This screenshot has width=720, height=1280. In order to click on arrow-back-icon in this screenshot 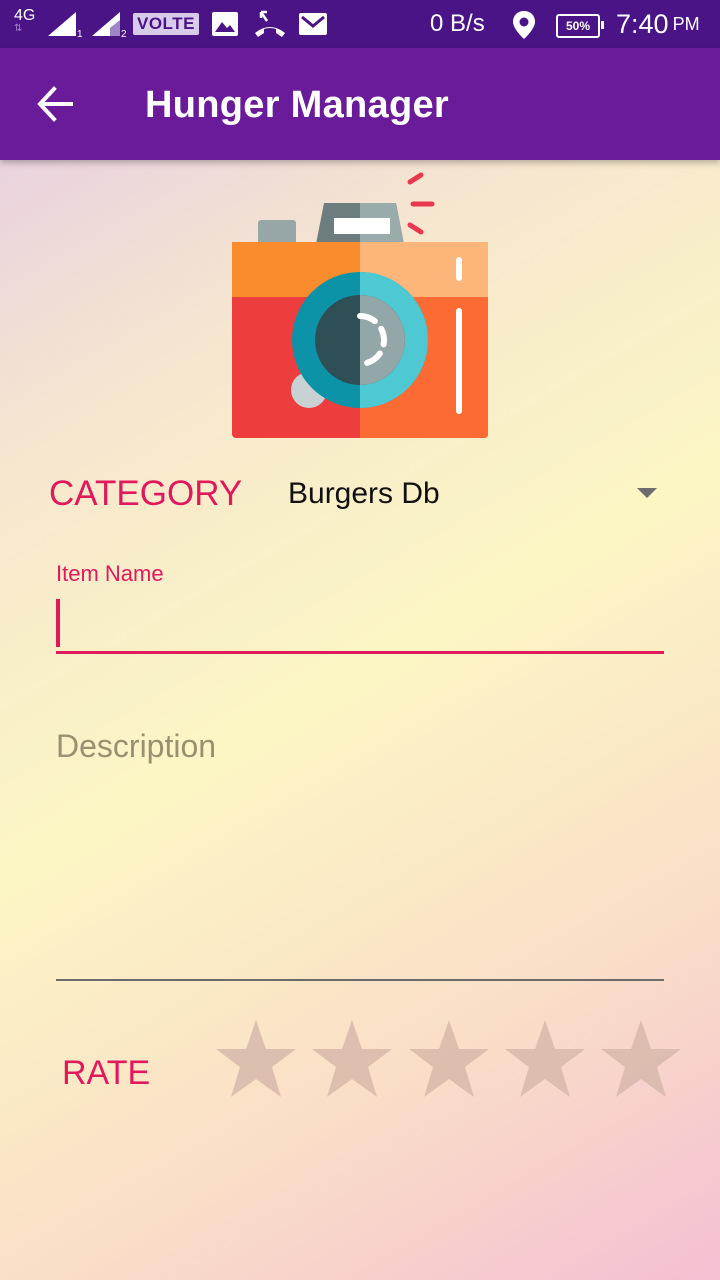, I will do `click(55, 104)`.